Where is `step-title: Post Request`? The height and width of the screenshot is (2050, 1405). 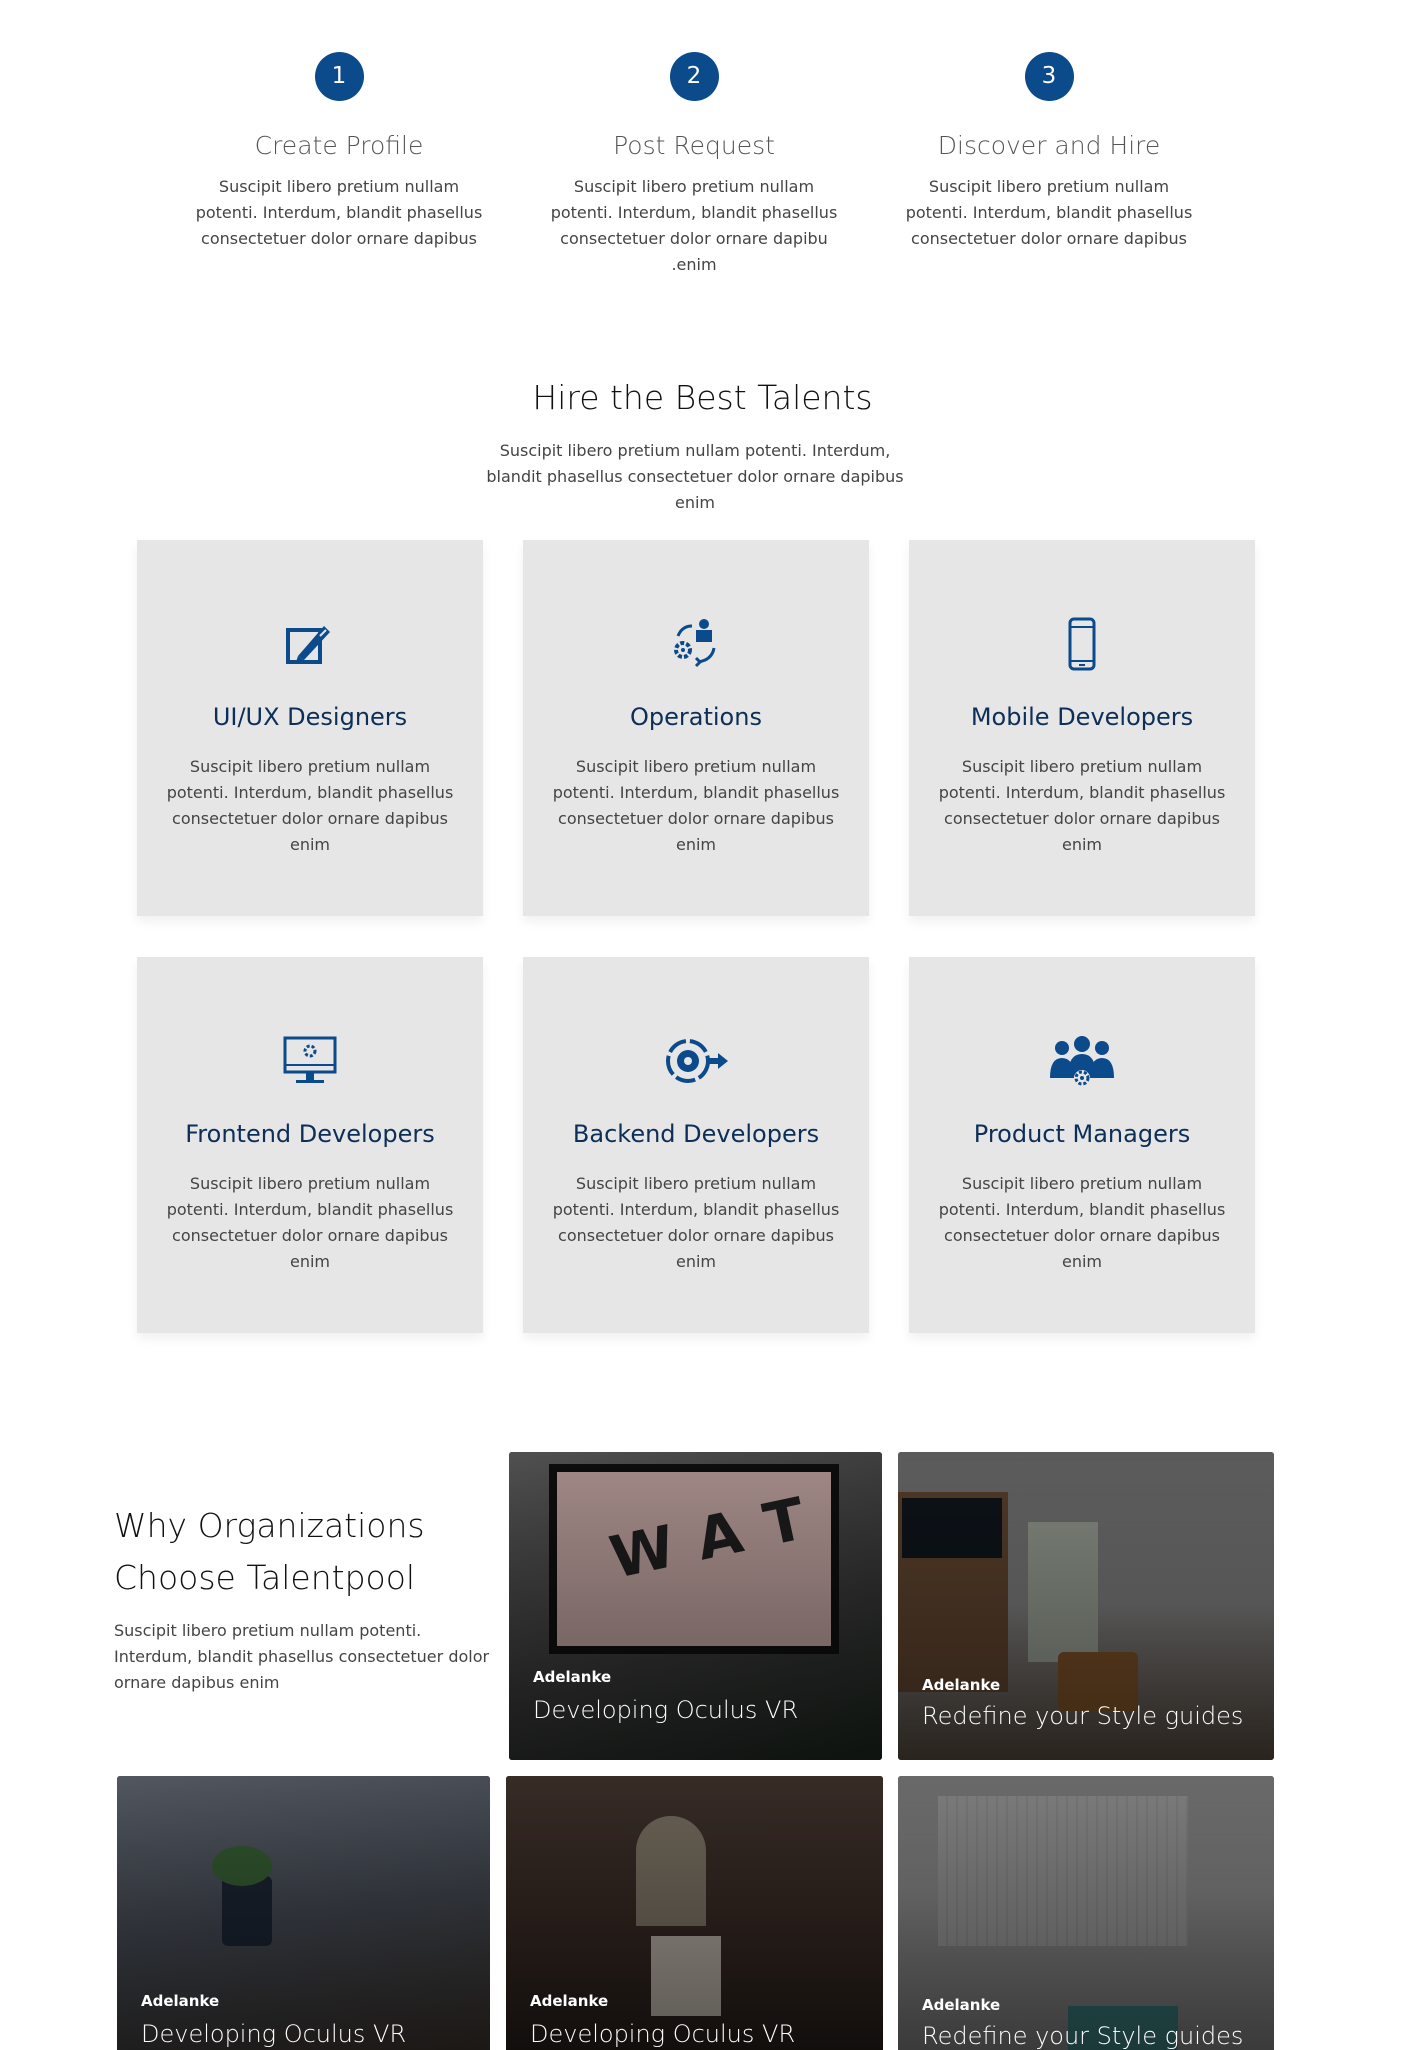 step-title: Post Request is located at coordinates (694, 145).